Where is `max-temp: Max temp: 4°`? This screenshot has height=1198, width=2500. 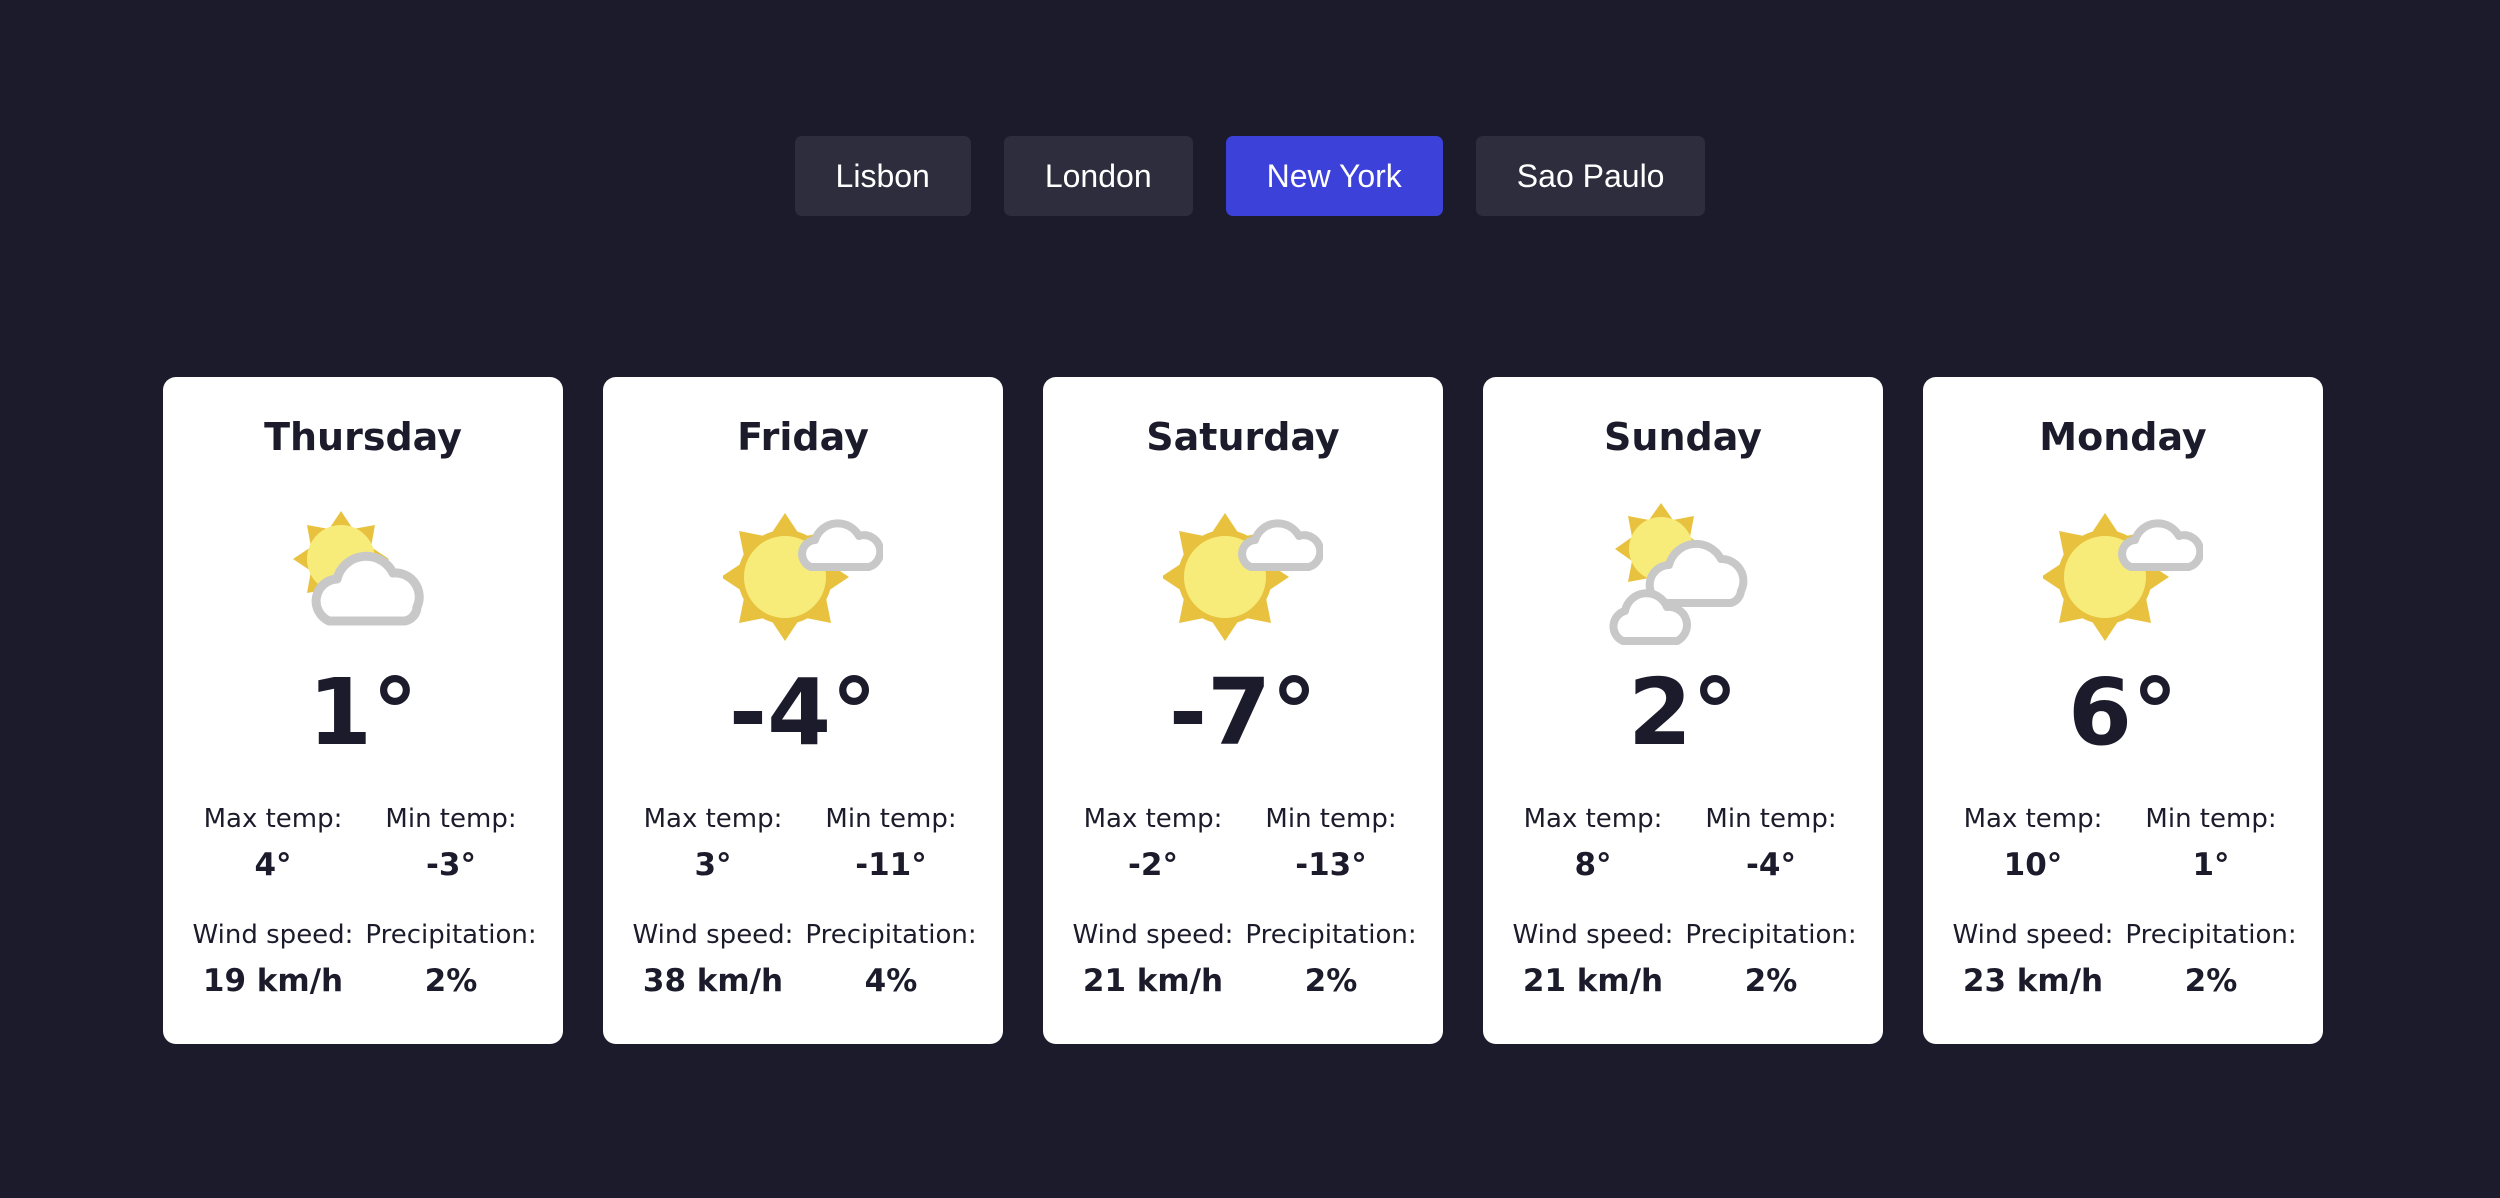
max-temp: Max temp: 4° is located at coordinates (273, 842).